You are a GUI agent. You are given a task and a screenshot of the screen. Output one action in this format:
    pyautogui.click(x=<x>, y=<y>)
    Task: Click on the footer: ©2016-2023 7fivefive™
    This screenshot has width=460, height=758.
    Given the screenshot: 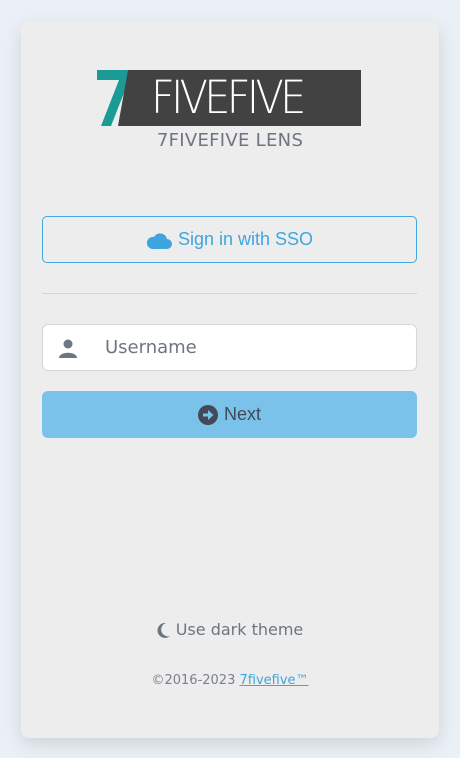 What is the action you would take?
    pyautogui.click(x=230, y=680)
    